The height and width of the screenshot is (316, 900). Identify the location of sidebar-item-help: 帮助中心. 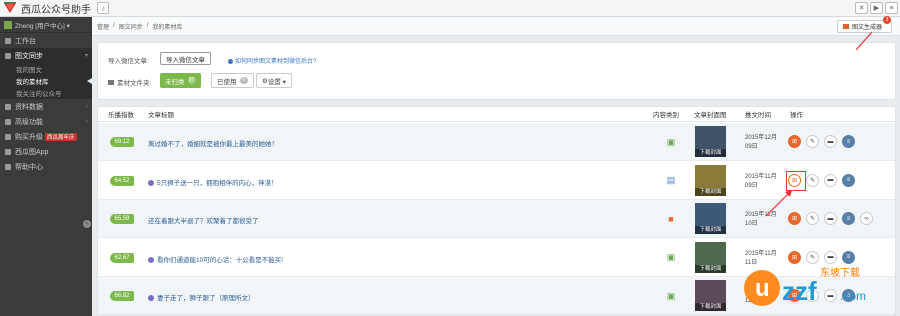
(46, 166).